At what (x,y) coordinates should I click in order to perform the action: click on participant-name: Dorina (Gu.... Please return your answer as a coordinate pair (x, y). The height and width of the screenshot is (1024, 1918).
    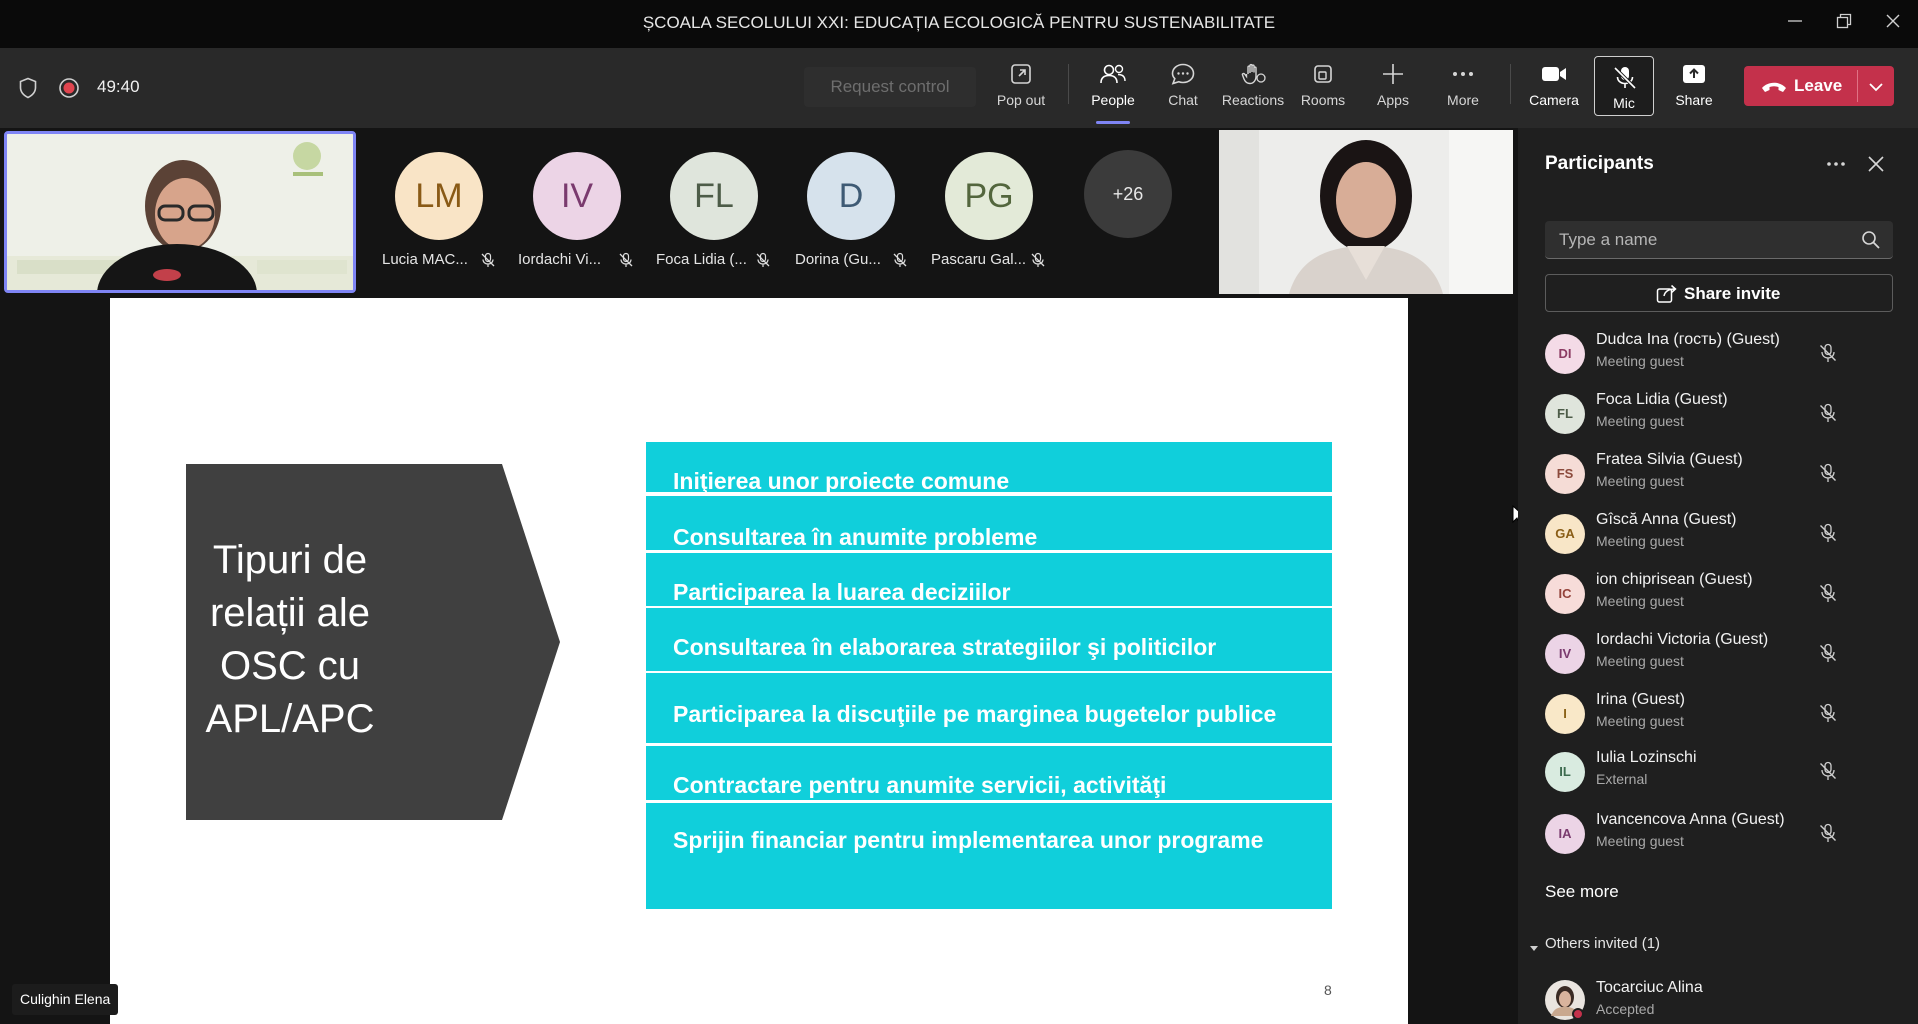
    Looking at the image, I should click on (838, 259).